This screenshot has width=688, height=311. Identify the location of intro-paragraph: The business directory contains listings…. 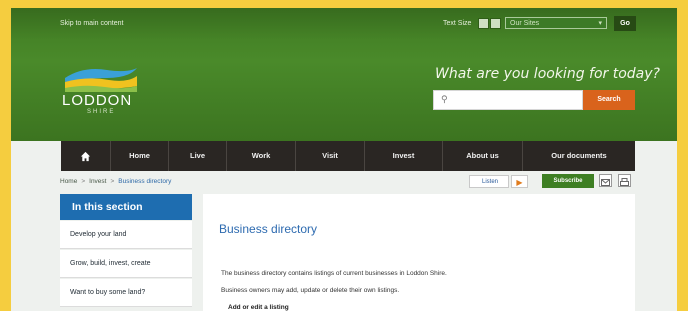
(334, 273).